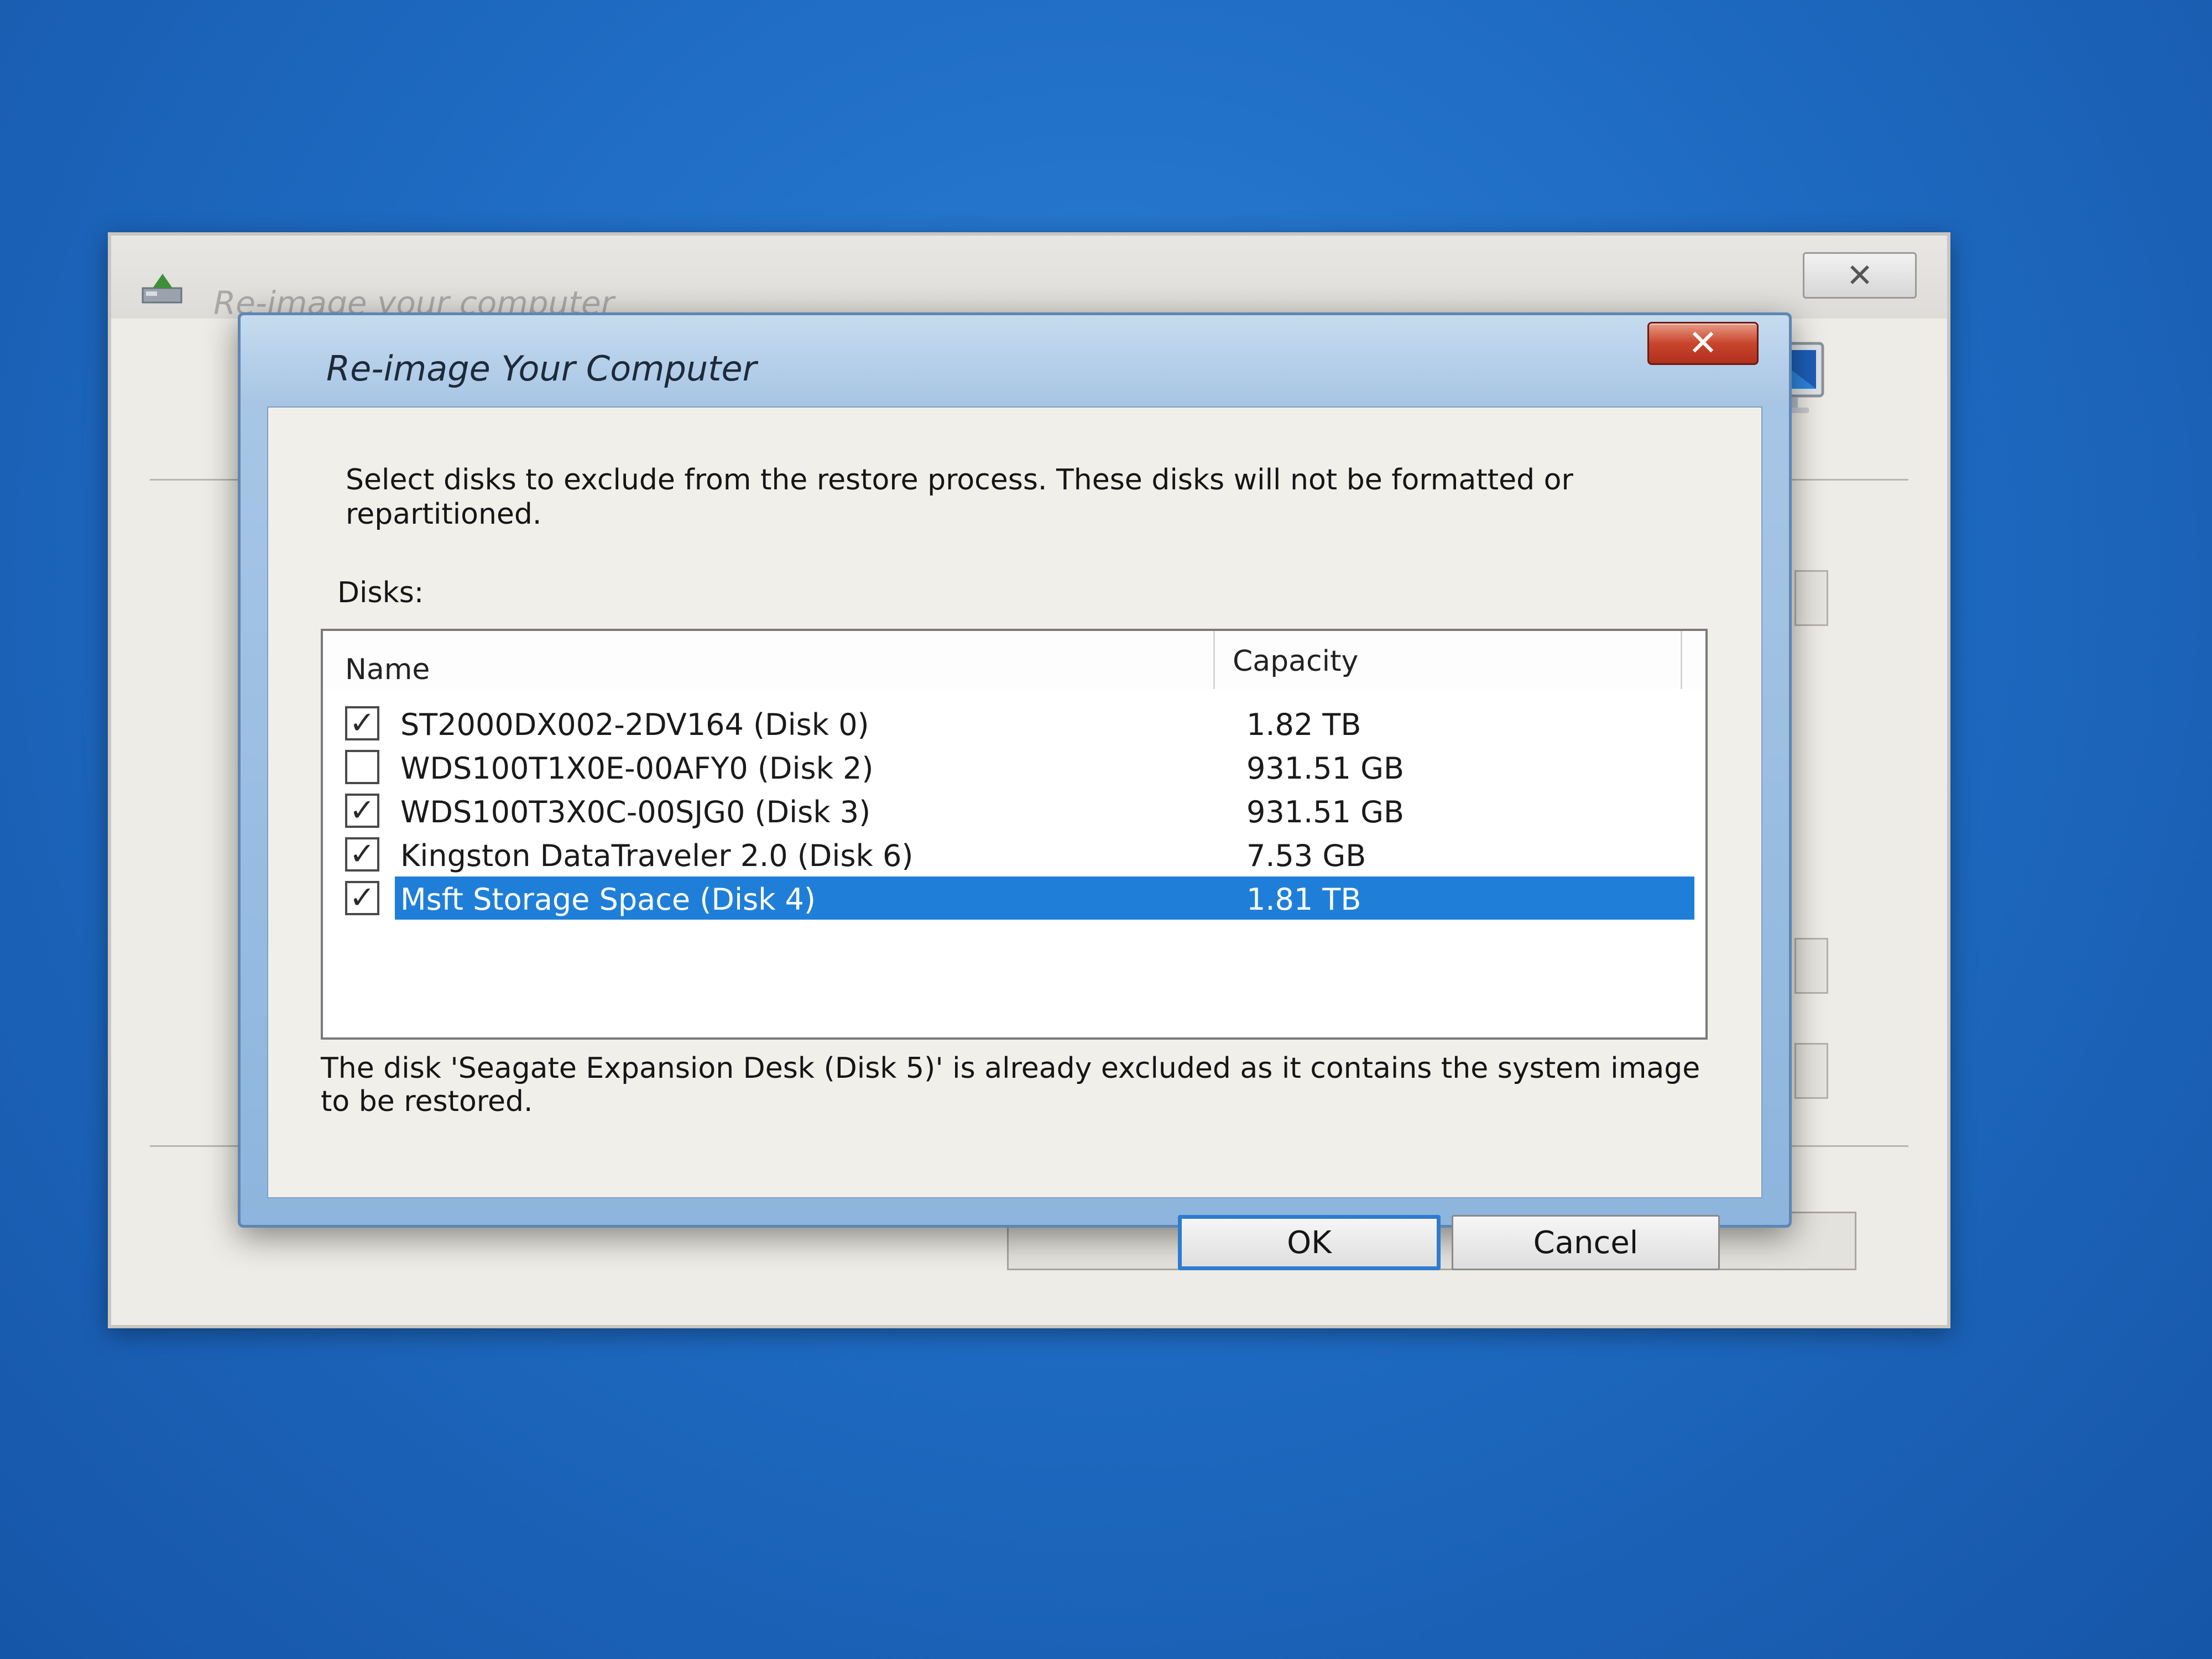 This screenshot has width=2212, height=1659. I want to click on dialog-title: Re-image Your Computer, so click(542, 369).